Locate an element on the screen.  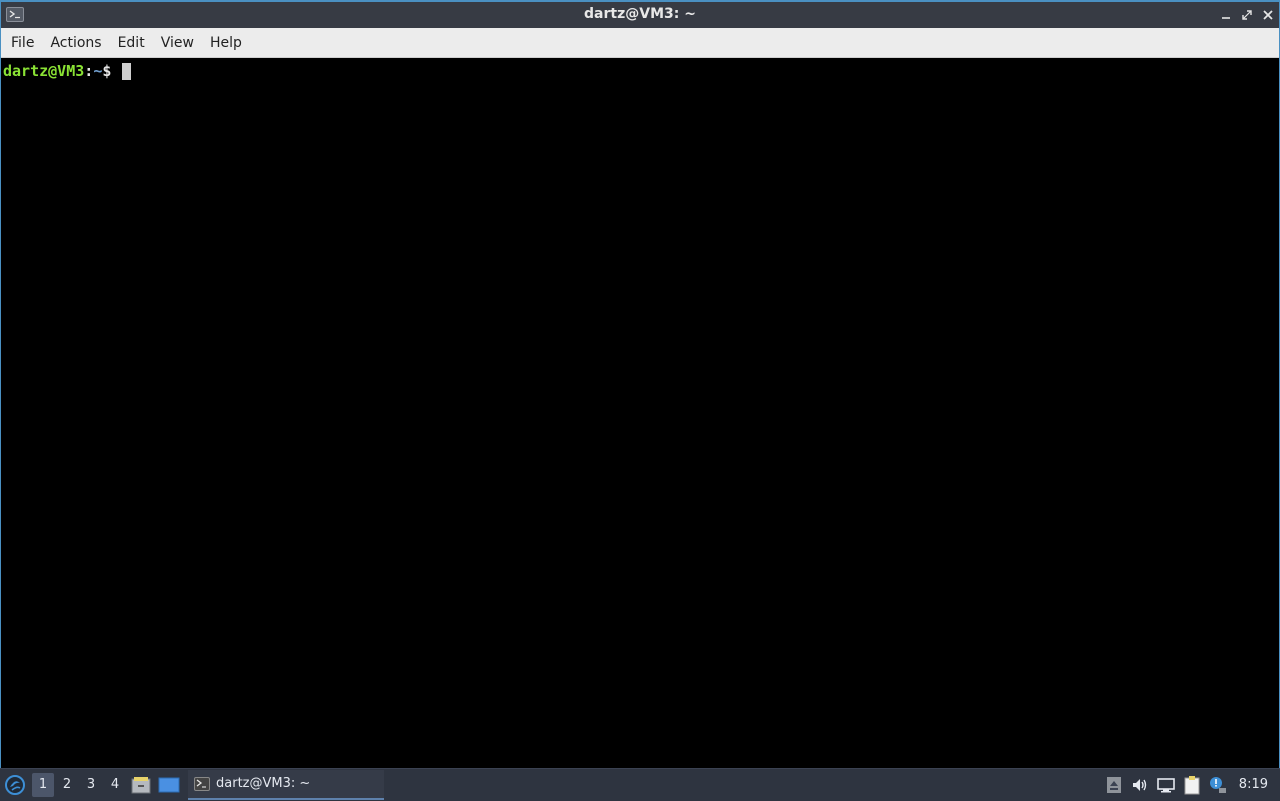
eject-icon is located at coordinates (1114, 785).